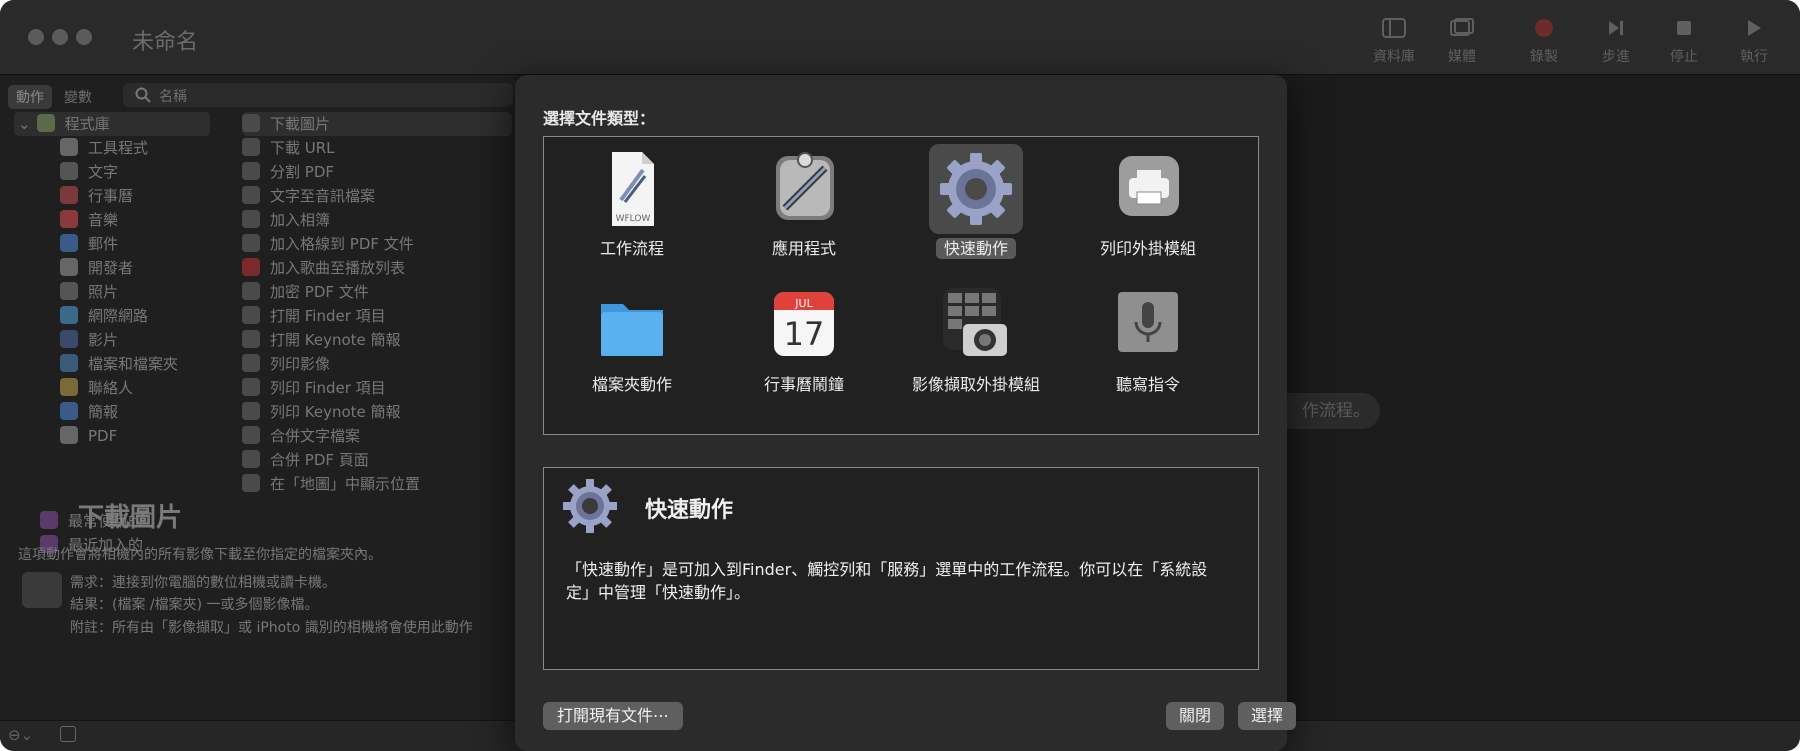 Image resolution: width=1800 pixels, height=751 pixels. What do you see at coordinates (302, 148) in the screenshot?
I see `action-label: 下載 URL` at bounding box center [302, 148].